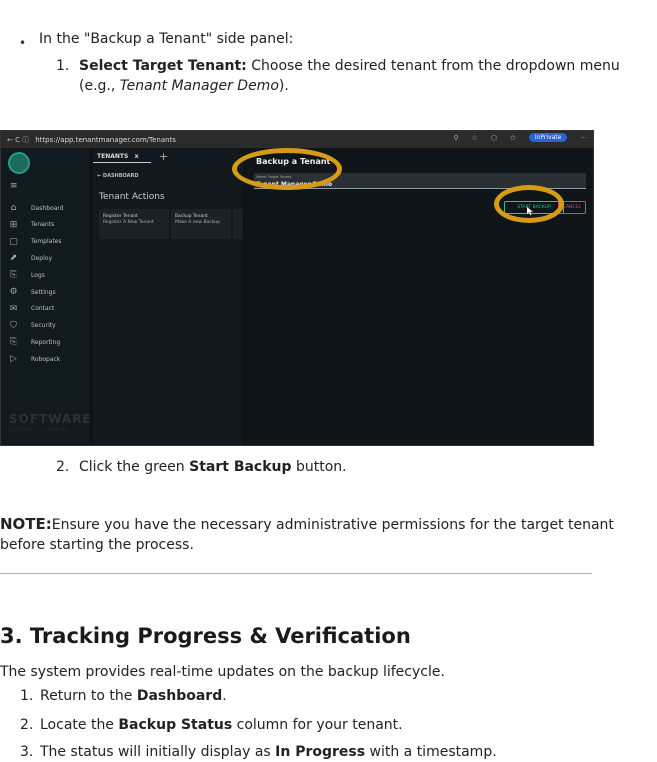  I want to click on step-2-text-a: Click the green, so click(134, 467).